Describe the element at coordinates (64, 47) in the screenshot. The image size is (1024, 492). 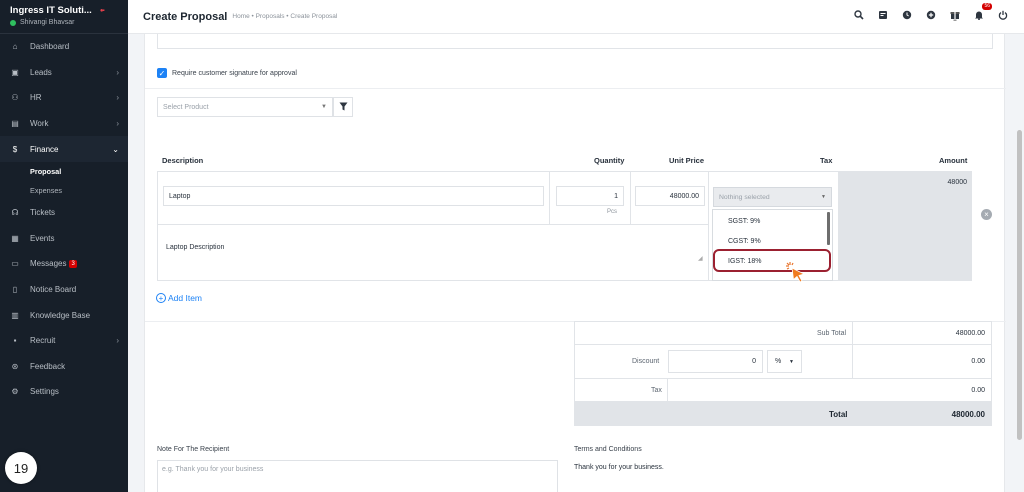
I see `sidebar-item-dashboard: ⌂ Dashboard` at that location.